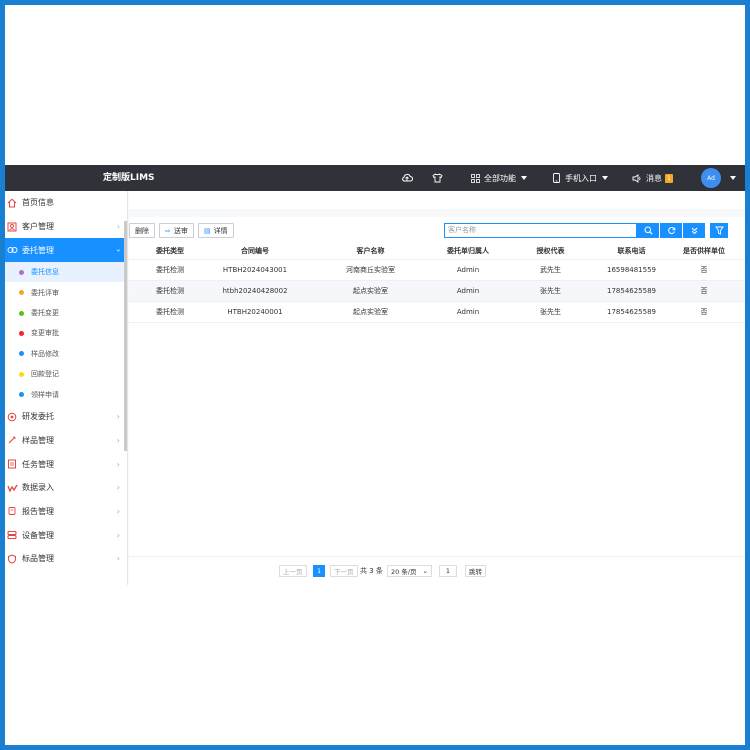  I want to click on sidebar-item-report: 报告管理 ›, so click(66, 512).